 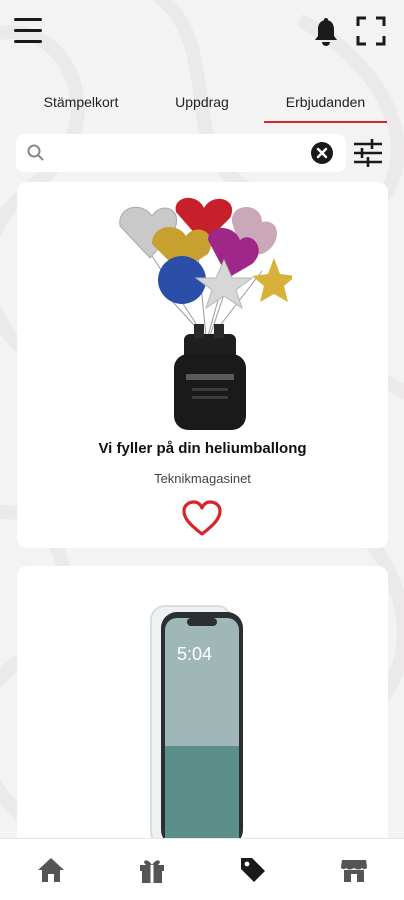 I want to click on search-row, so click(x=202, y=153).